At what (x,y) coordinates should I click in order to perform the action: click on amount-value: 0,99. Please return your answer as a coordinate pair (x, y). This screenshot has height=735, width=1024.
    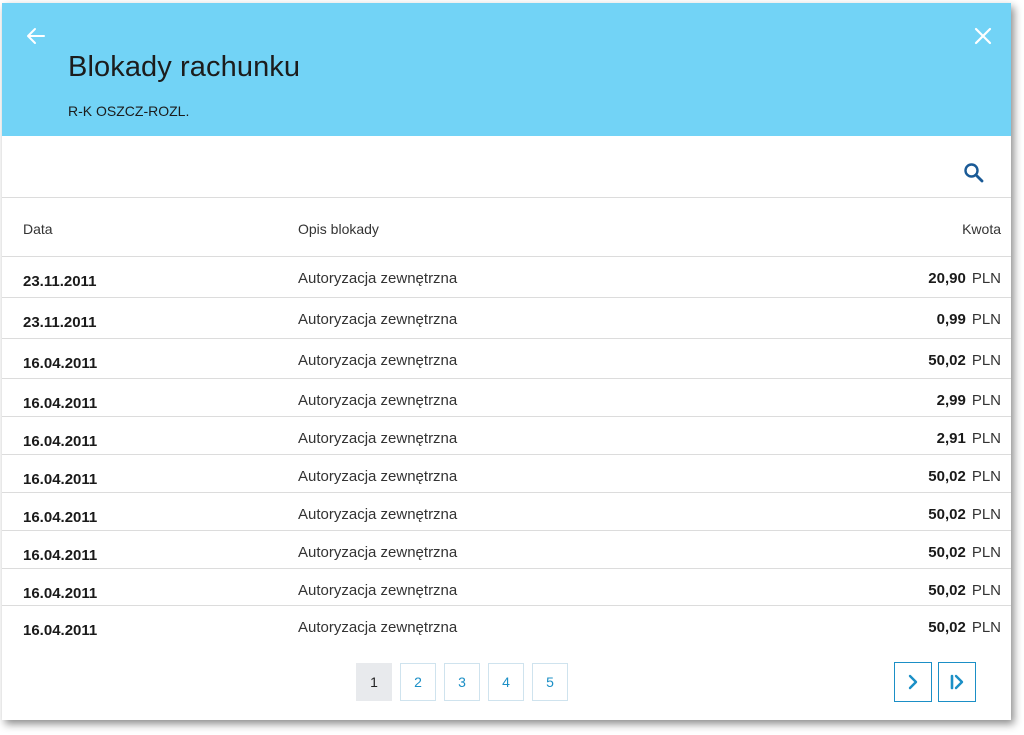
    Looking at the image, I should click on (951, 319).